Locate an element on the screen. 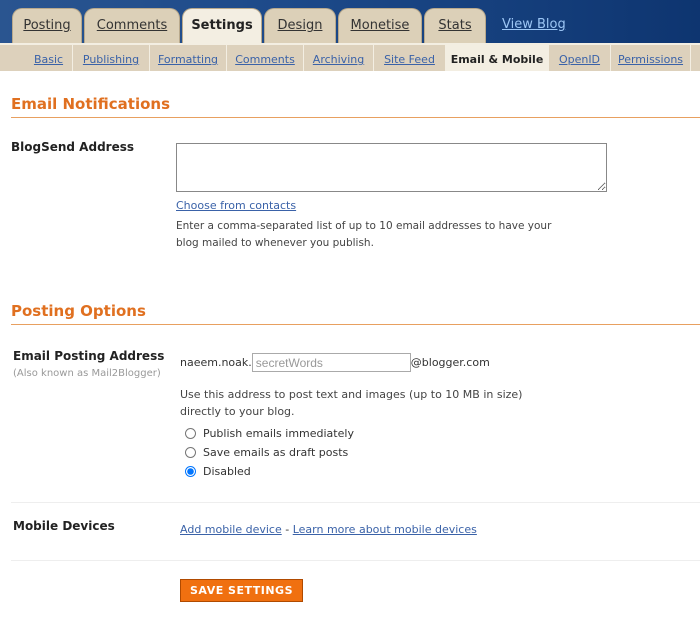 The width and height of the screenshot is (700, 641). email-posting-address: naeem.noak. @blogger.com is located at coordinates (335, 362).